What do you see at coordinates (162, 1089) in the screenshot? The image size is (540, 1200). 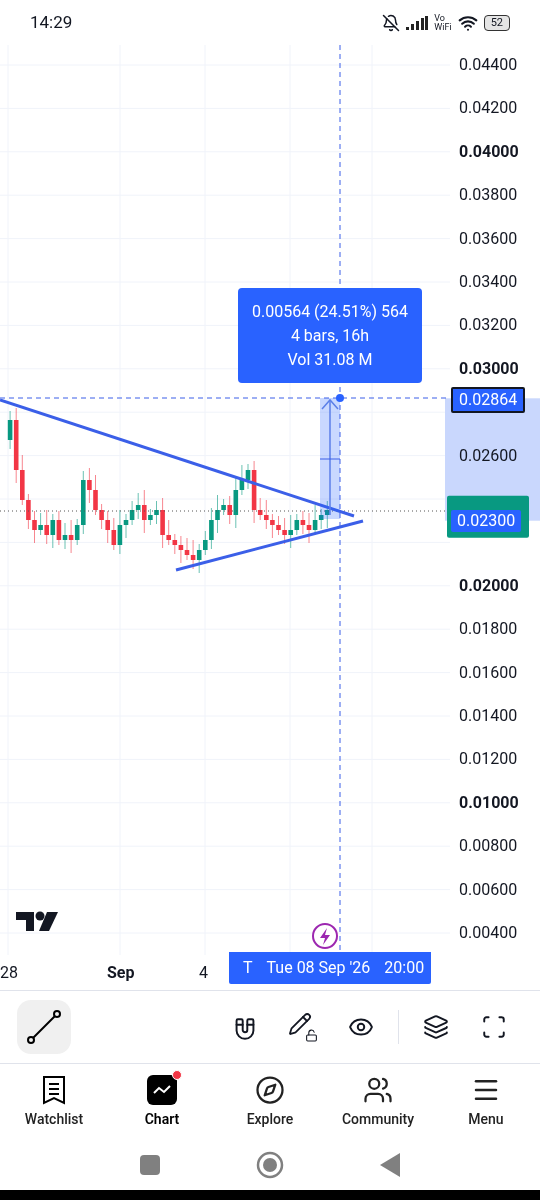 I see `chart-icon` at bounding box center [162, 1089].